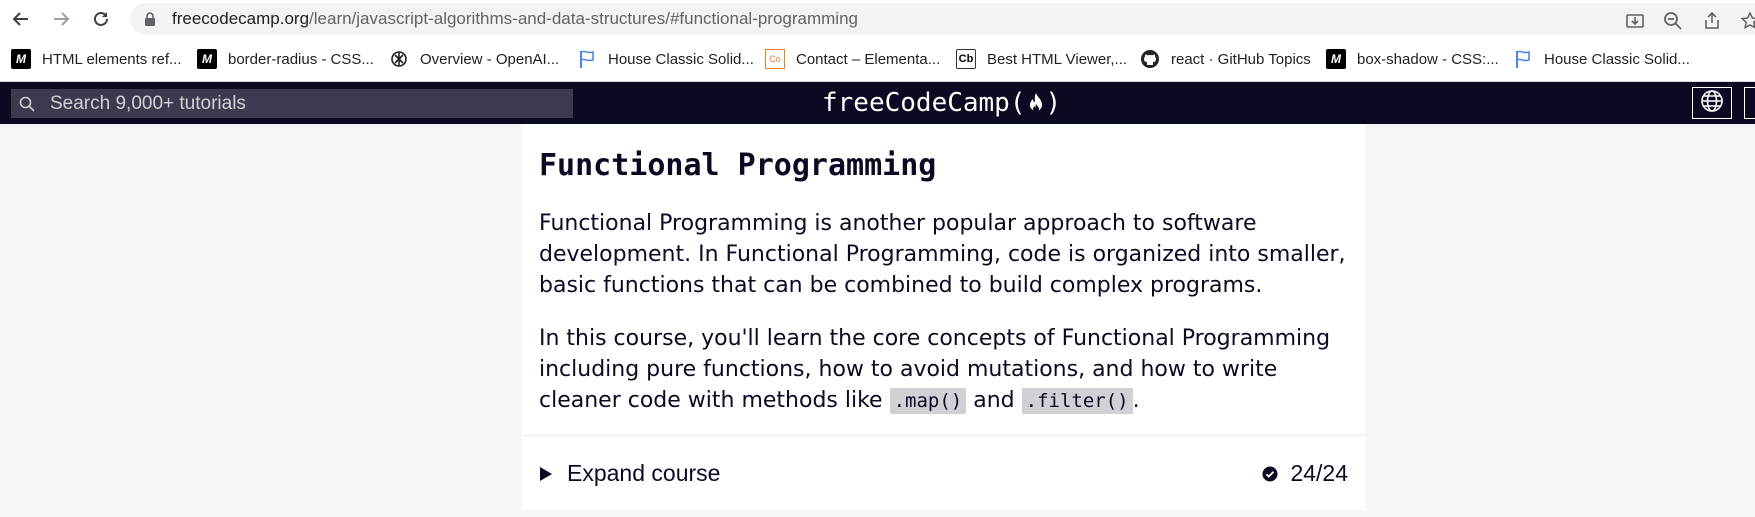  Describe the element at coordinates (1673, 21) in the screenshot. I see `zoom-icon` at that location.